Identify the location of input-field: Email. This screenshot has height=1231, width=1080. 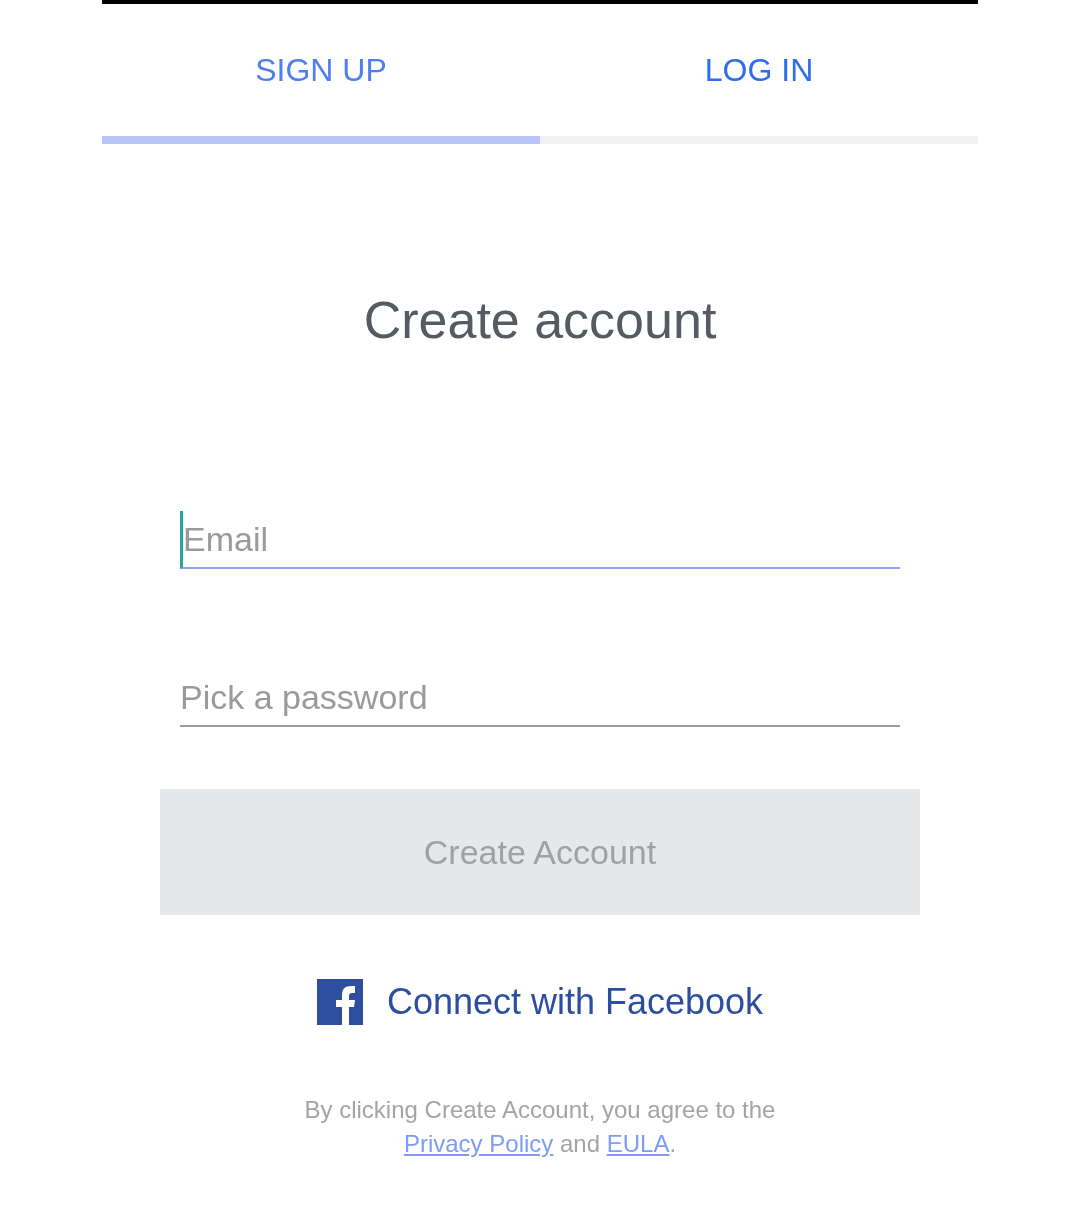
(540, 540).